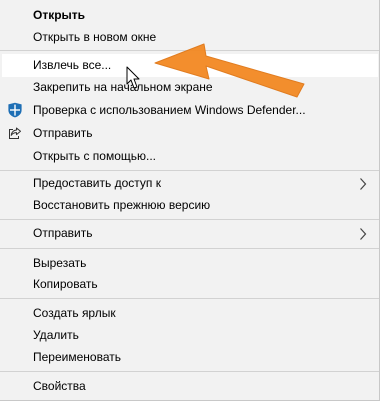 This screenshot has height=401, width=380. I want to click on share-icon, so click(15, 133).